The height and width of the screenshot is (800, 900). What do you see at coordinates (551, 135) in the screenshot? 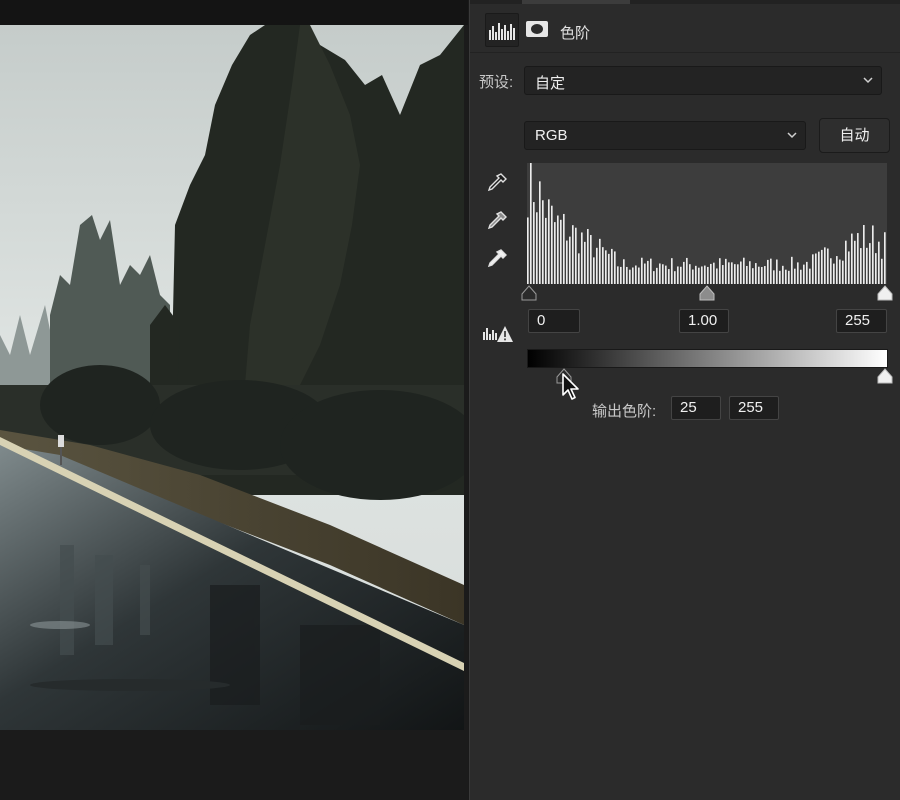
I see `channel-value: RGB` at bounding box center [551, 135].